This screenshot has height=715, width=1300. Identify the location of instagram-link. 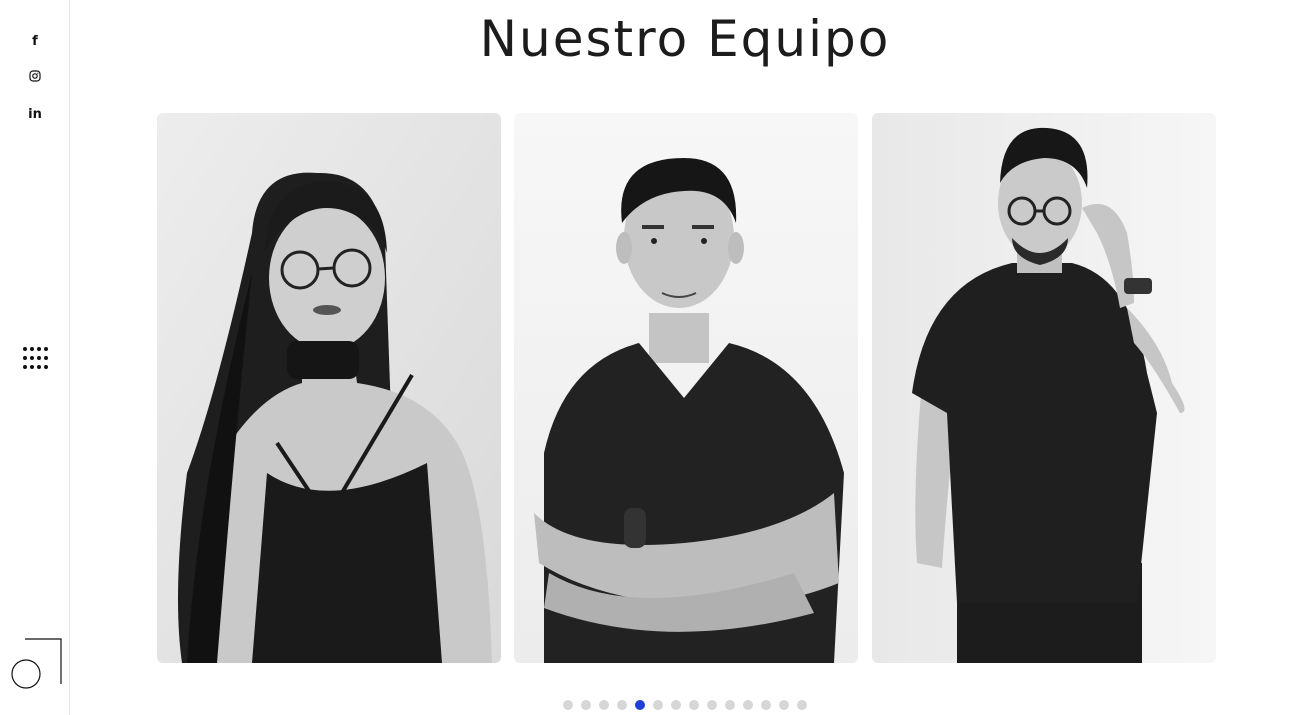
(35, 76).